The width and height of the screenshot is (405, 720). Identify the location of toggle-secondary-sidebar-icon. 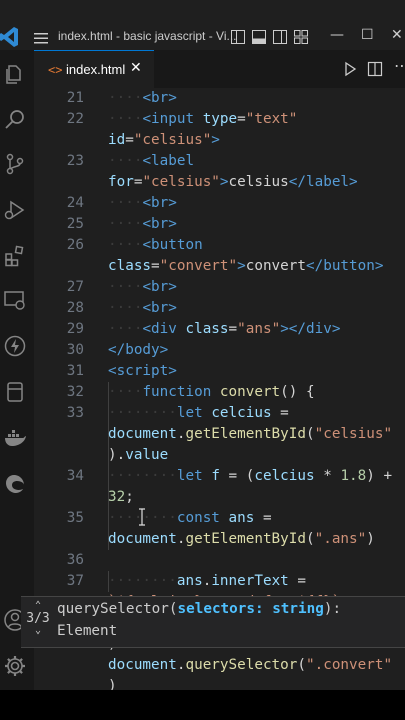
(280, 37).